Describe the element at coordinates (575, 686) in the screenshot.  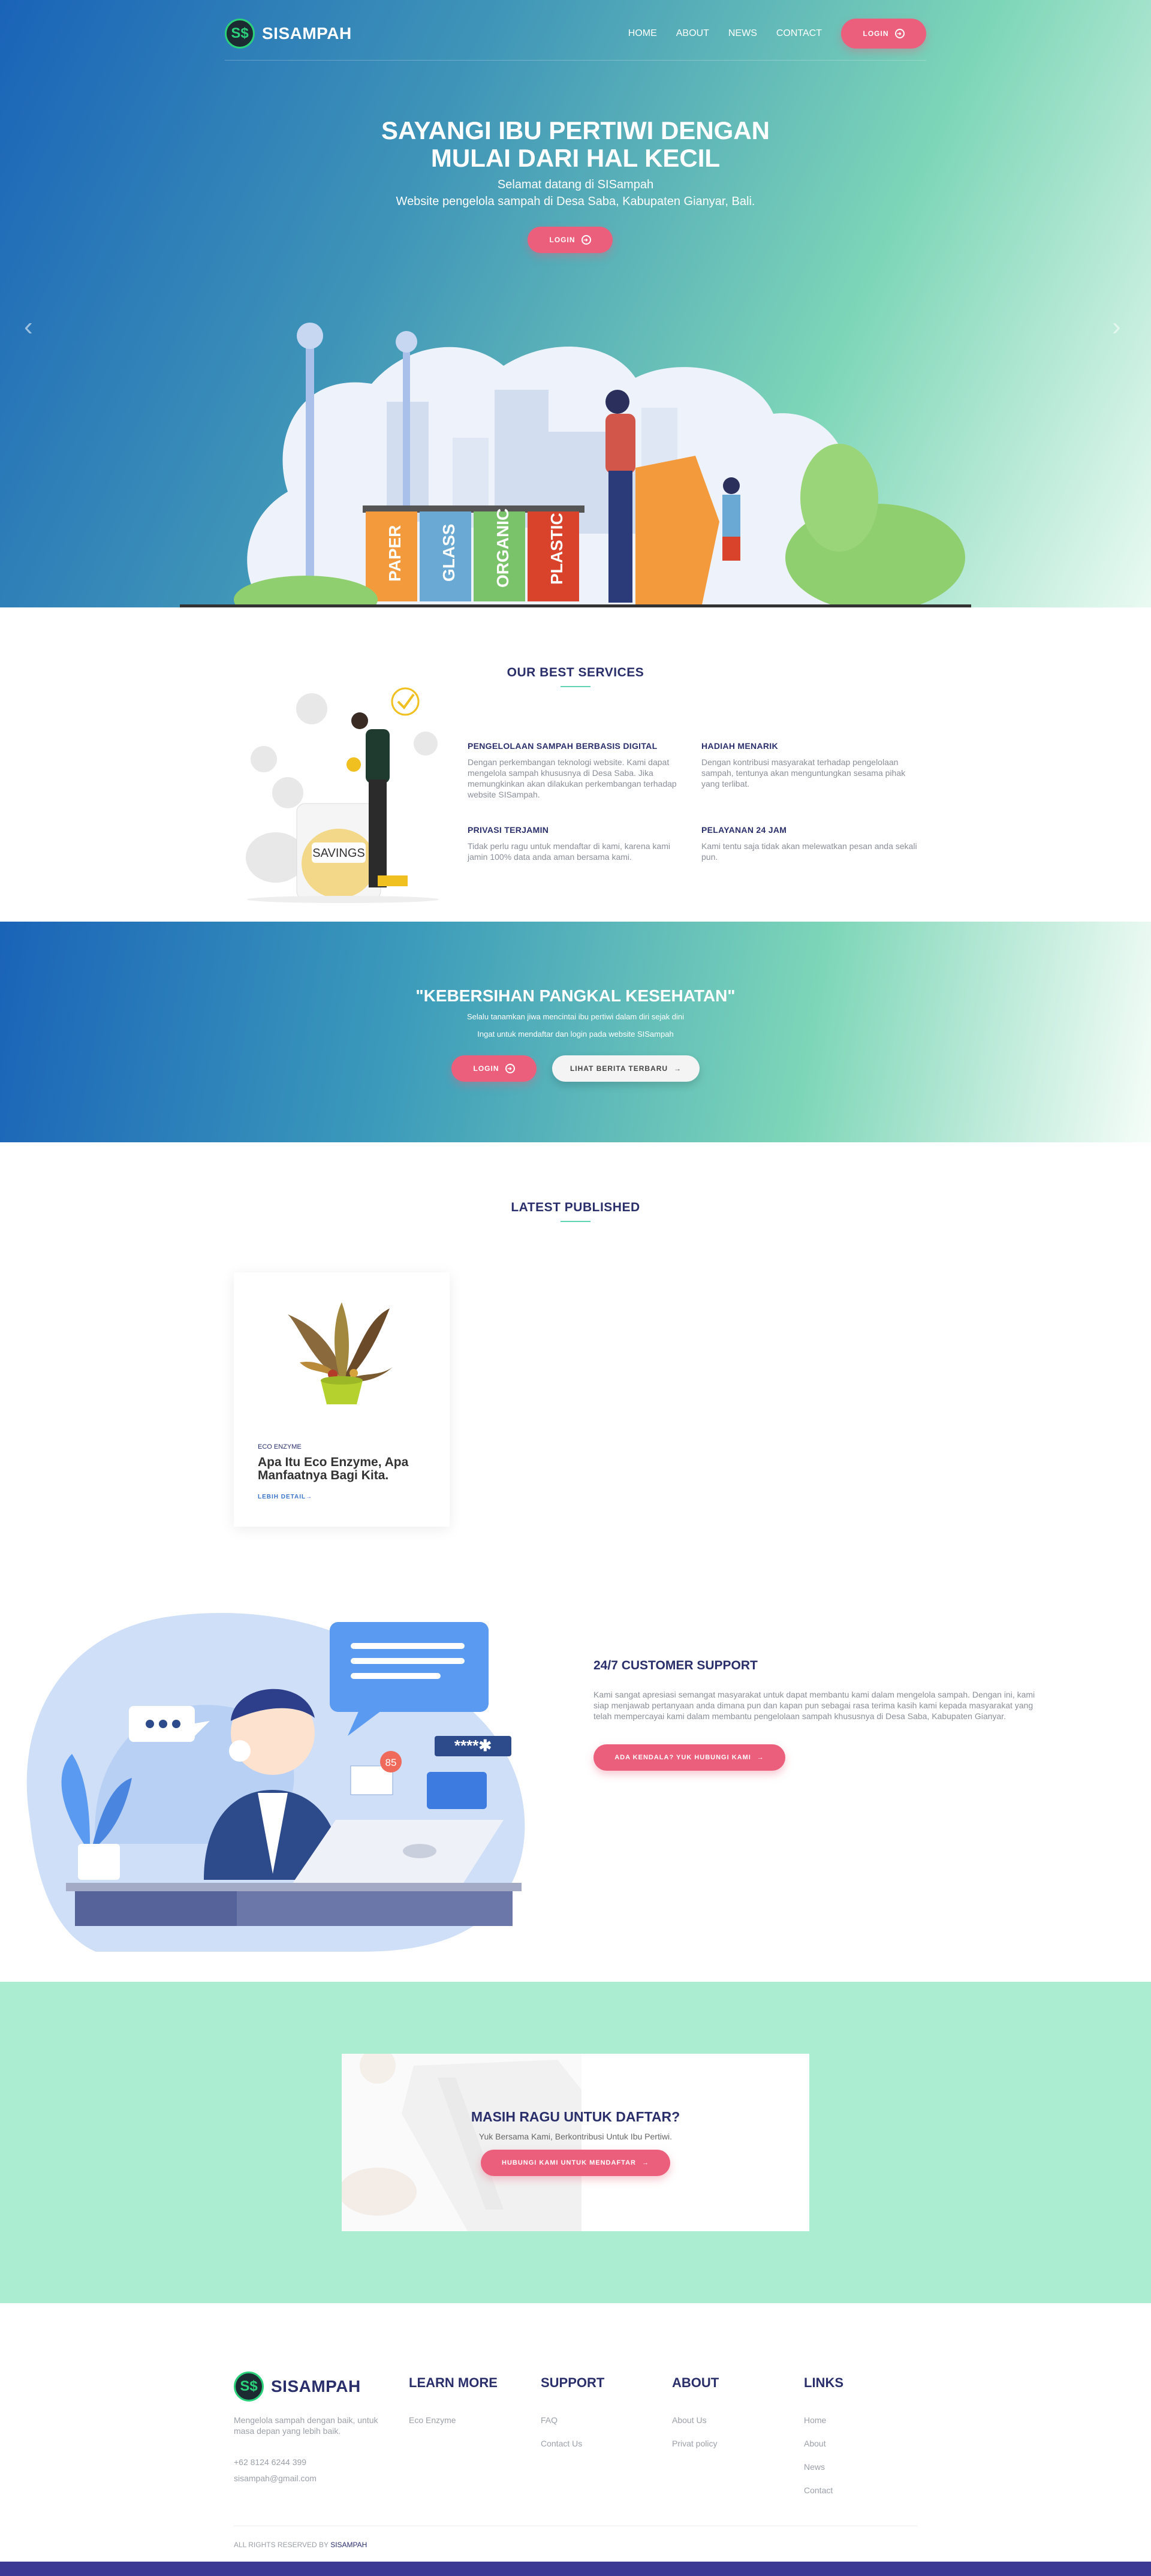
I see `services-title-underline` at that location.